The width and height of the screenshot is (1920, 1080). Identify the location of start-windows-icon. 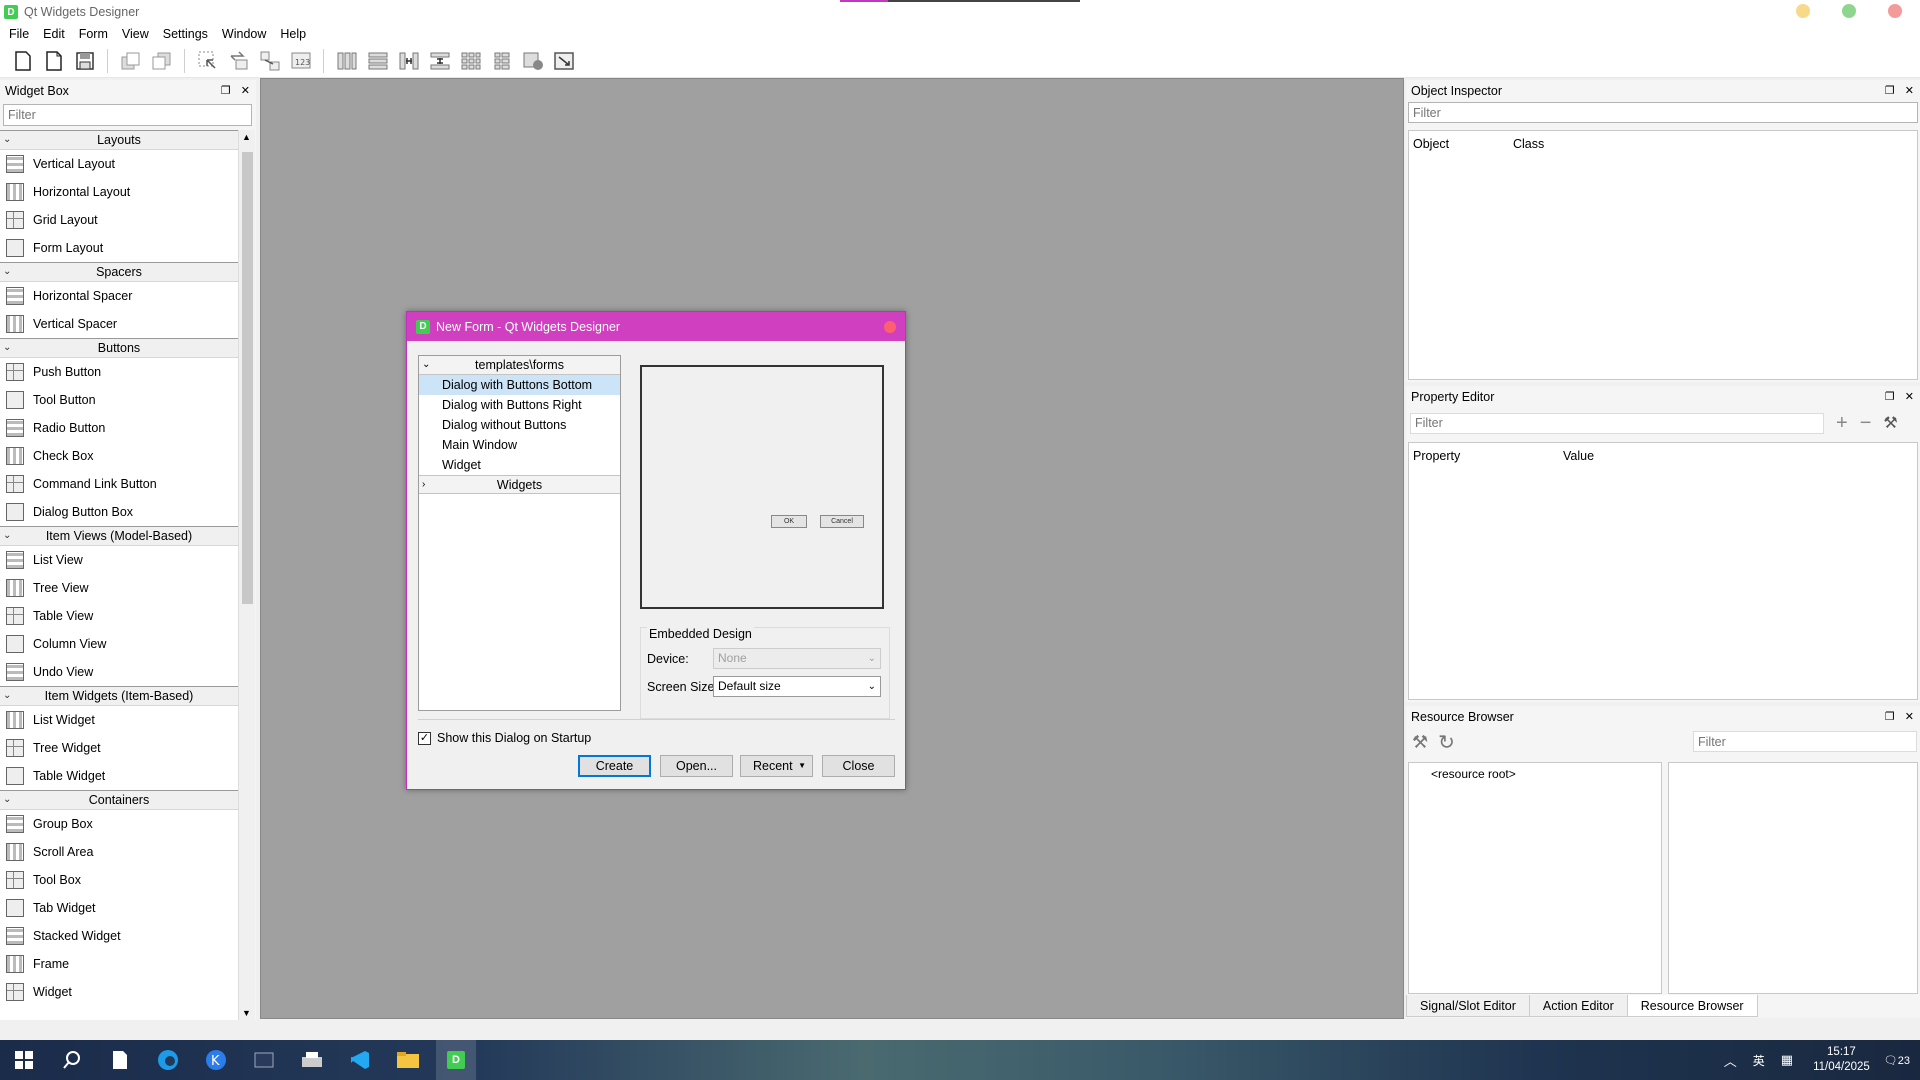
(24, 1060).